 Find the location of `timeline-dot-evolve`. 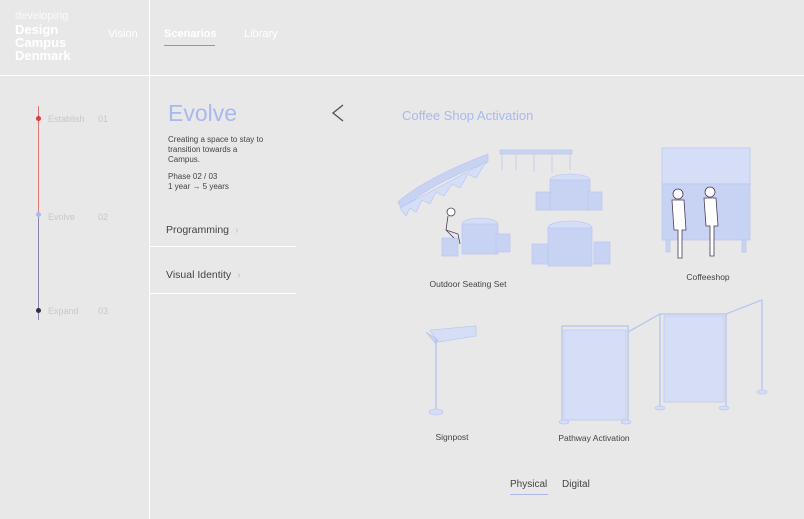

timeline-dot-evolve is located at coordinates (38, 214).